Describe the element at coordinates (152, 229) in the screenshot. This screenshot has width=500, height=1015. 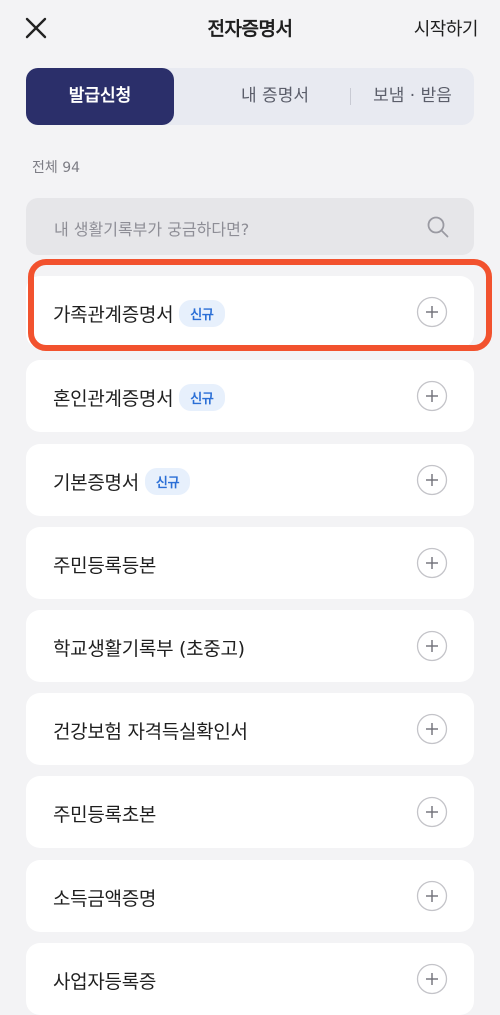
I see `search-placeholder: 내 생활기록부가 궁금하다면?` at that location.